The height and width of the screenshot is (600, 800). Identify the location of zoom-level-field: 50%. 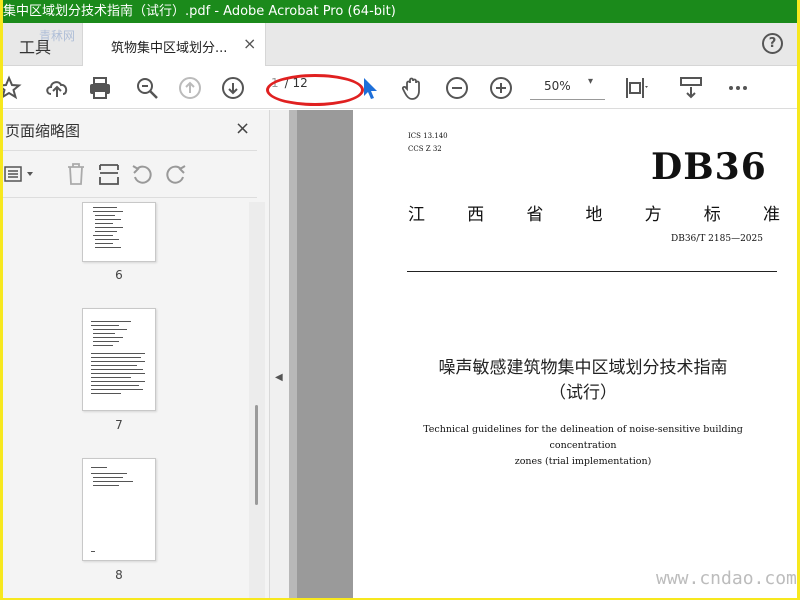
(567, 87).